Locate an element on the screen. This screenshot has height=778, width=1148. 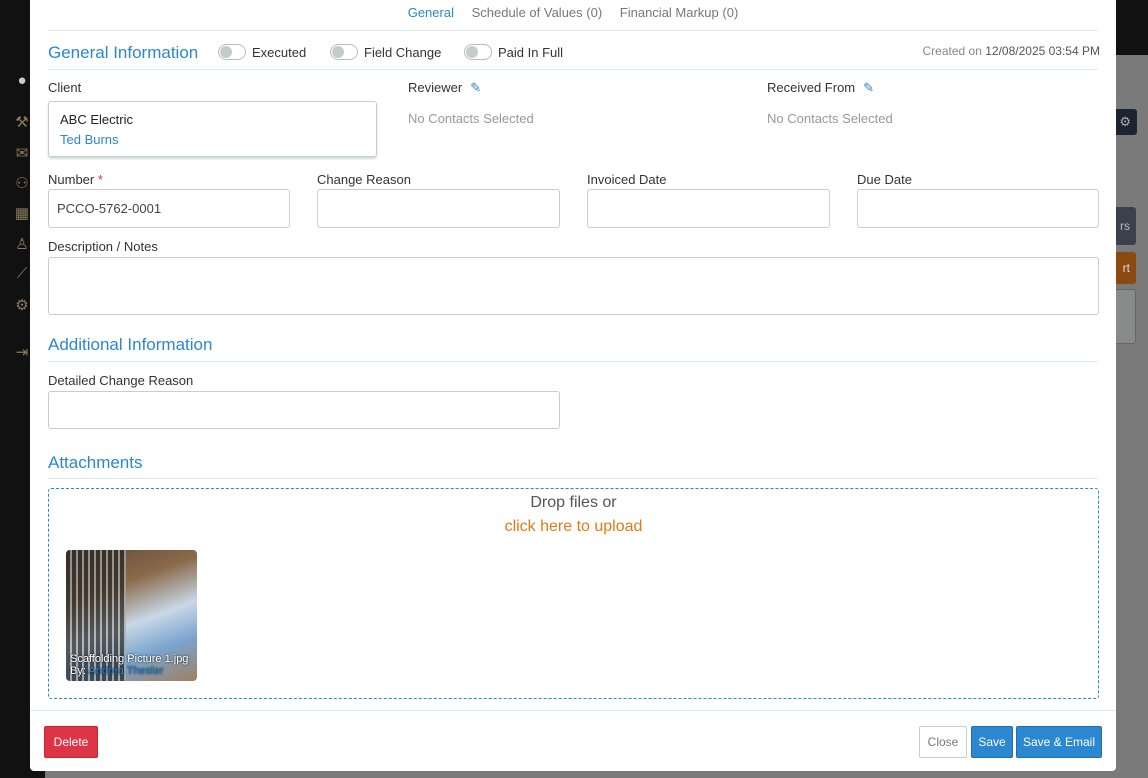
field-change-label: Field Change is located at coordinates (403, 52).